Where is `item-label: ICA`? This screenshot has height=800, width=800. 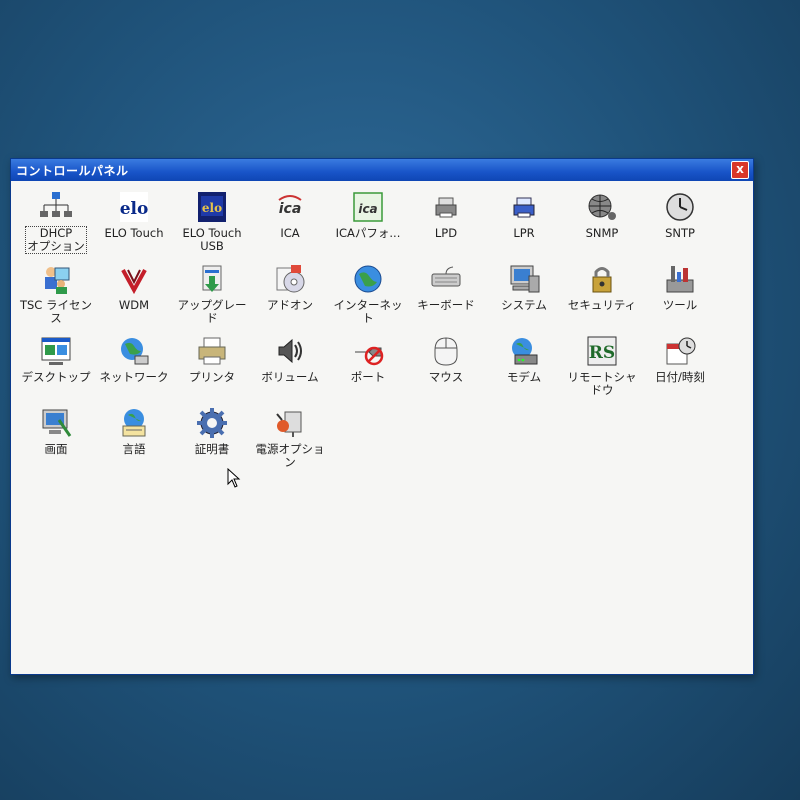 item-label: ICA is located at coordinates (290, 233).